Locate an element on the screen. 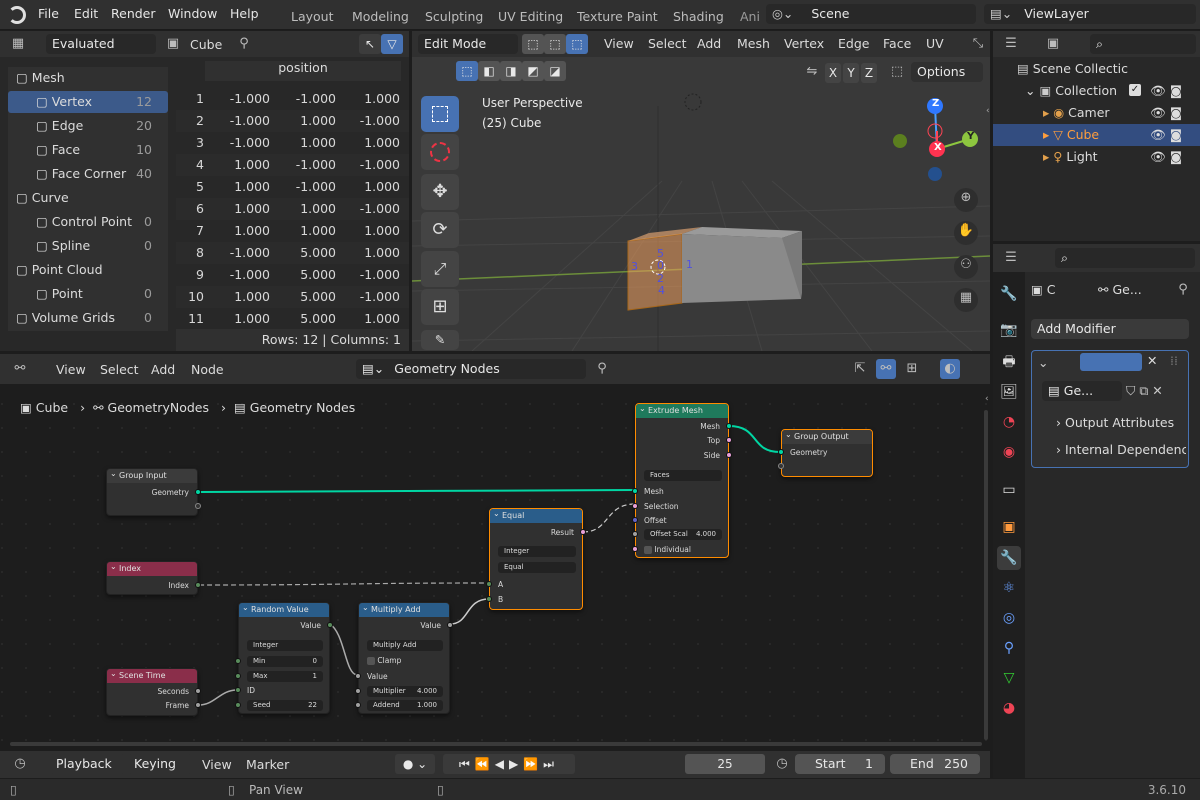 The width and height of the screenshot is (1200, 800). multiply-add-output-socket is located at coordinates (450, 625).